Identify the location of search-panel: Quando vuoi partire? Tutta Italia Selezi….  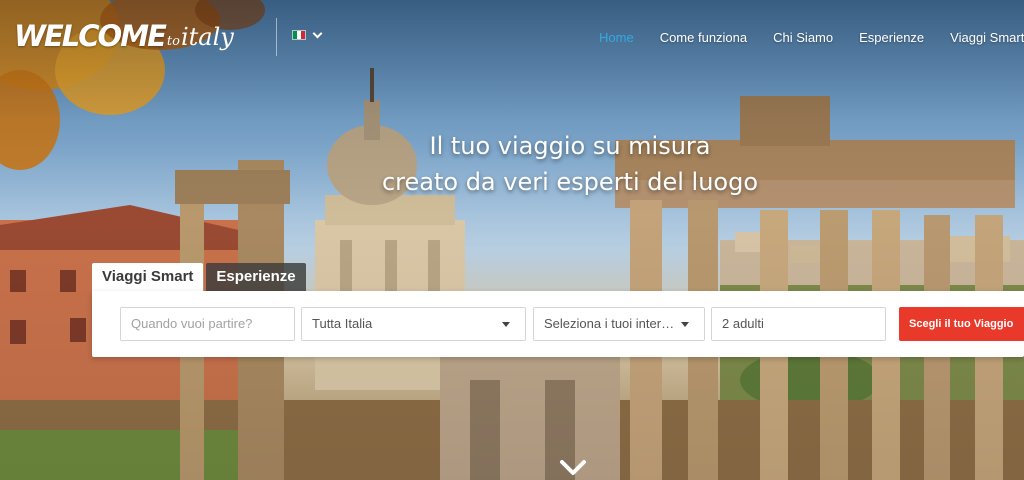
(558, 324).